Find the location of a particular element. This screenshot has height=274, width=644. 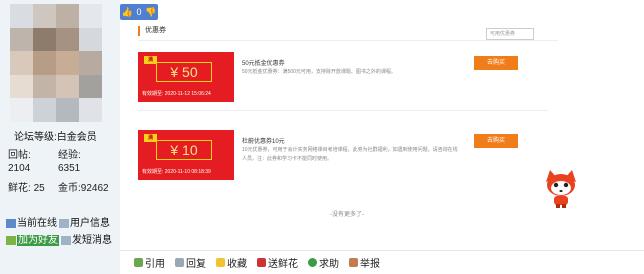

monitor-icon is located at coordinates (11, 223).